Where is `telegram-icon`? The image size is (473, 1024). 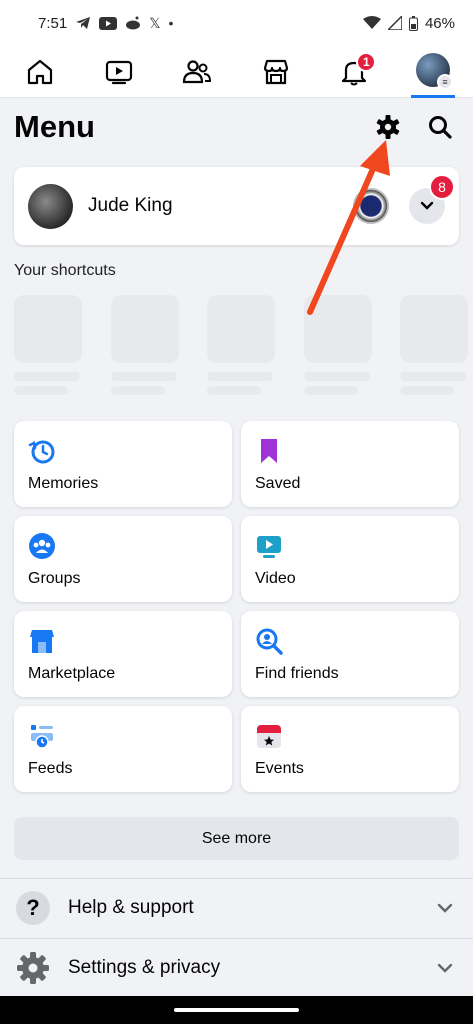 telegram-icon is located at coordinates (83, 23).